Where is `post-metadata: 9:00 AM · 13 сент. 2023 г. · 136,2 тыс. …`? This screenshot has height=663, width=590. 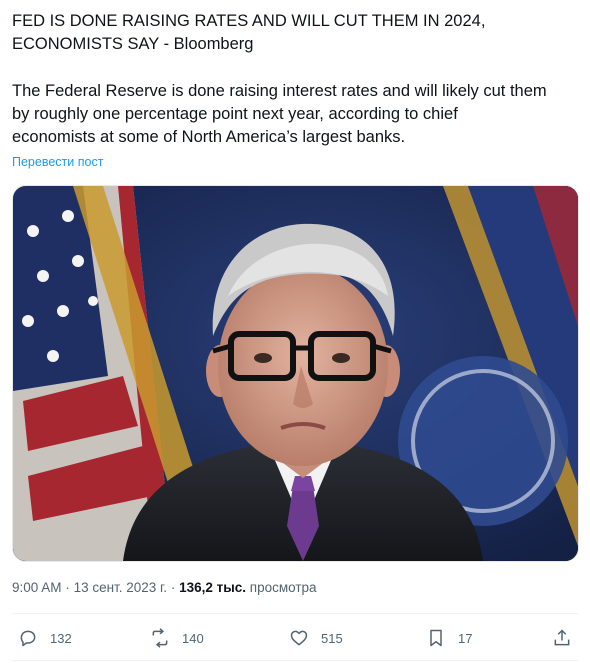 post-metadata: 9:00 AM · 13 сент. 2023 г. · 136,2 тыс. … is located at coordinates (164, 587).